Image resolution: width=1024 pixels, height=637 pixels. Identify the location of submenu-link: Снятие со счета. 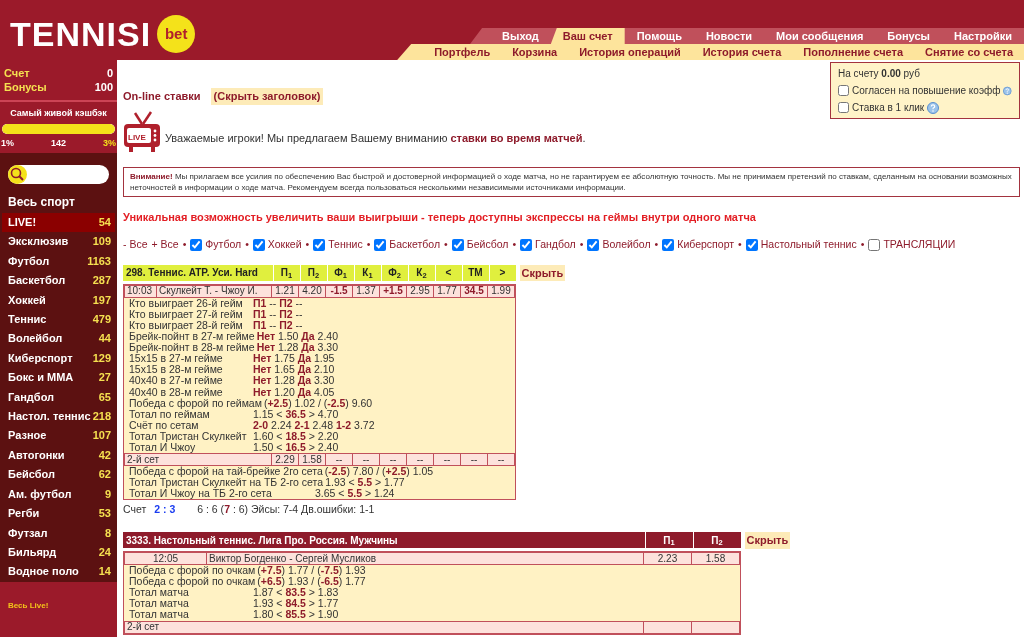
(969, 52).